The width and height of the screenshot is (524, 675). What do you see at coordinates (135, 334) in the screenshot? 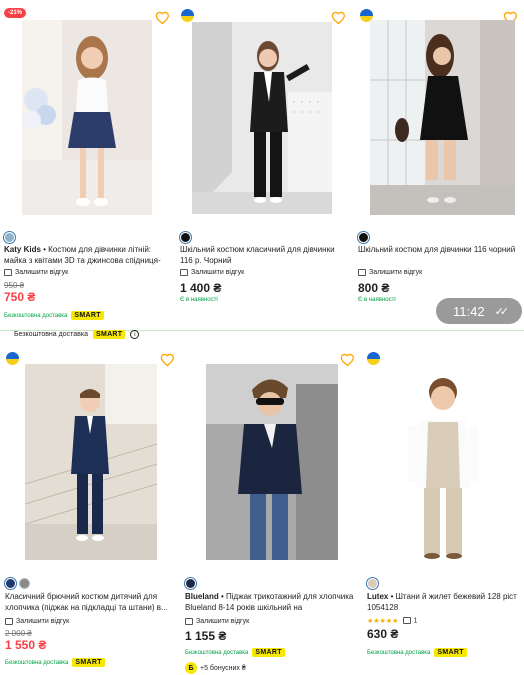
I see `info-icon: i` at bounding box center [135, 334].